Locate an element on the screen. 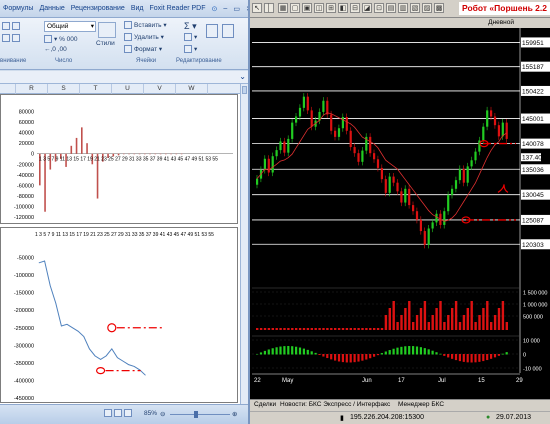  toolbar-ico-6: ◫ is located at coordinates (319, 8).